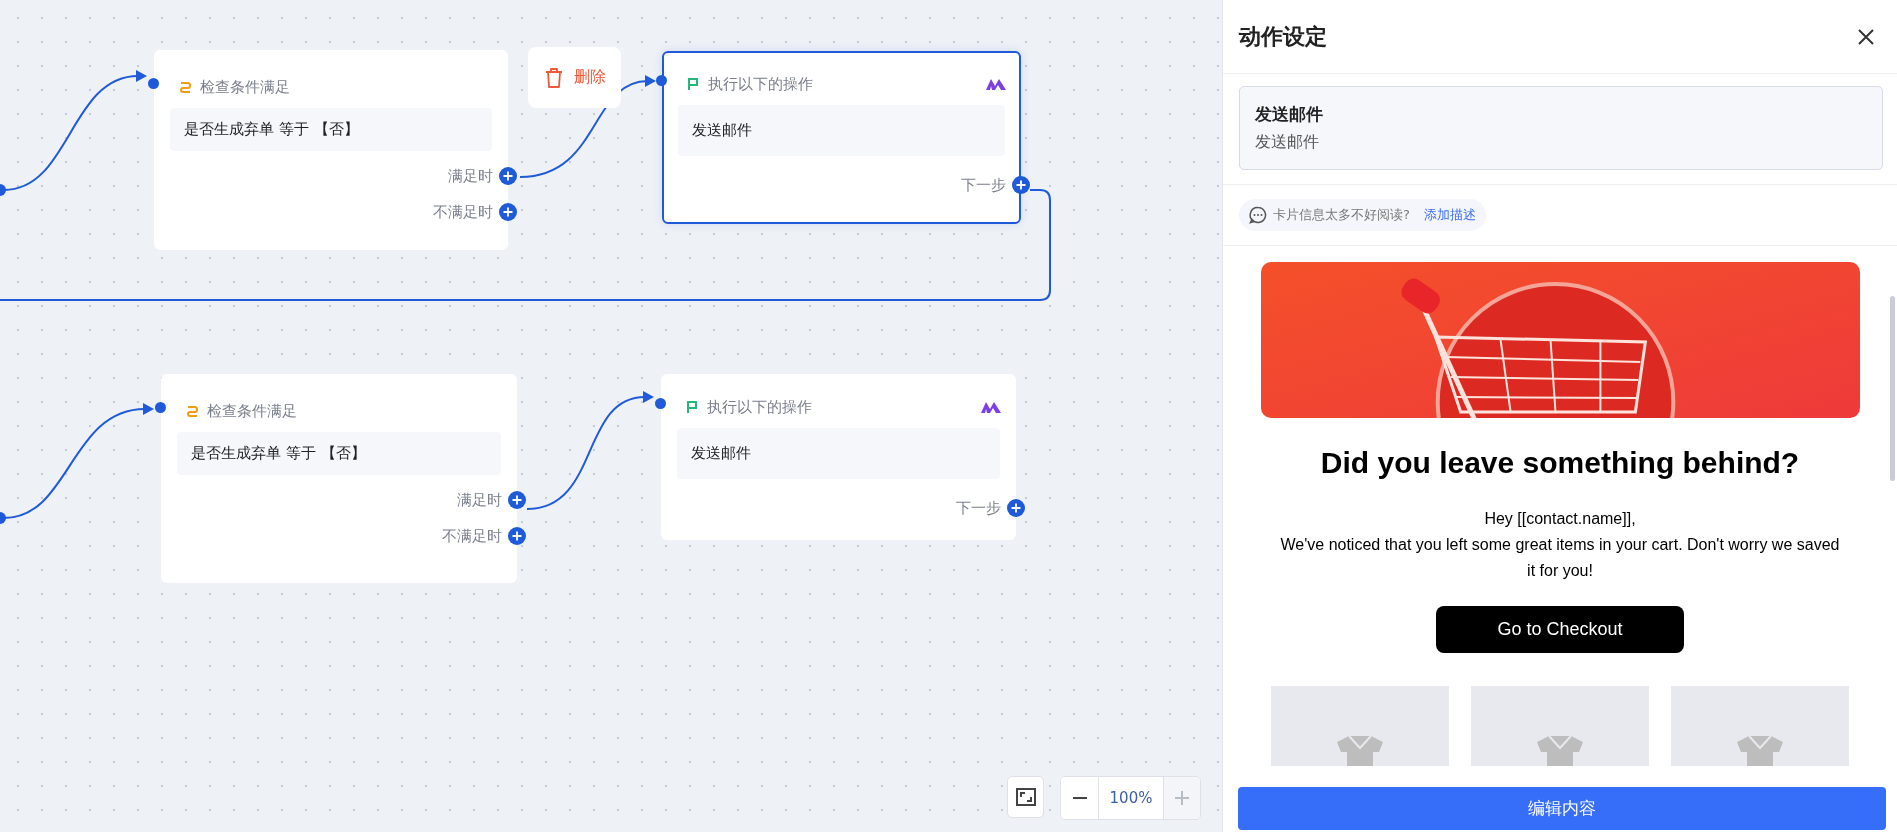 This screenshot has height=832, width=1897. What do you see at coordinates (553, 77) in the screenshot?
I see `trash-icon` at bounding box center [553, 77].